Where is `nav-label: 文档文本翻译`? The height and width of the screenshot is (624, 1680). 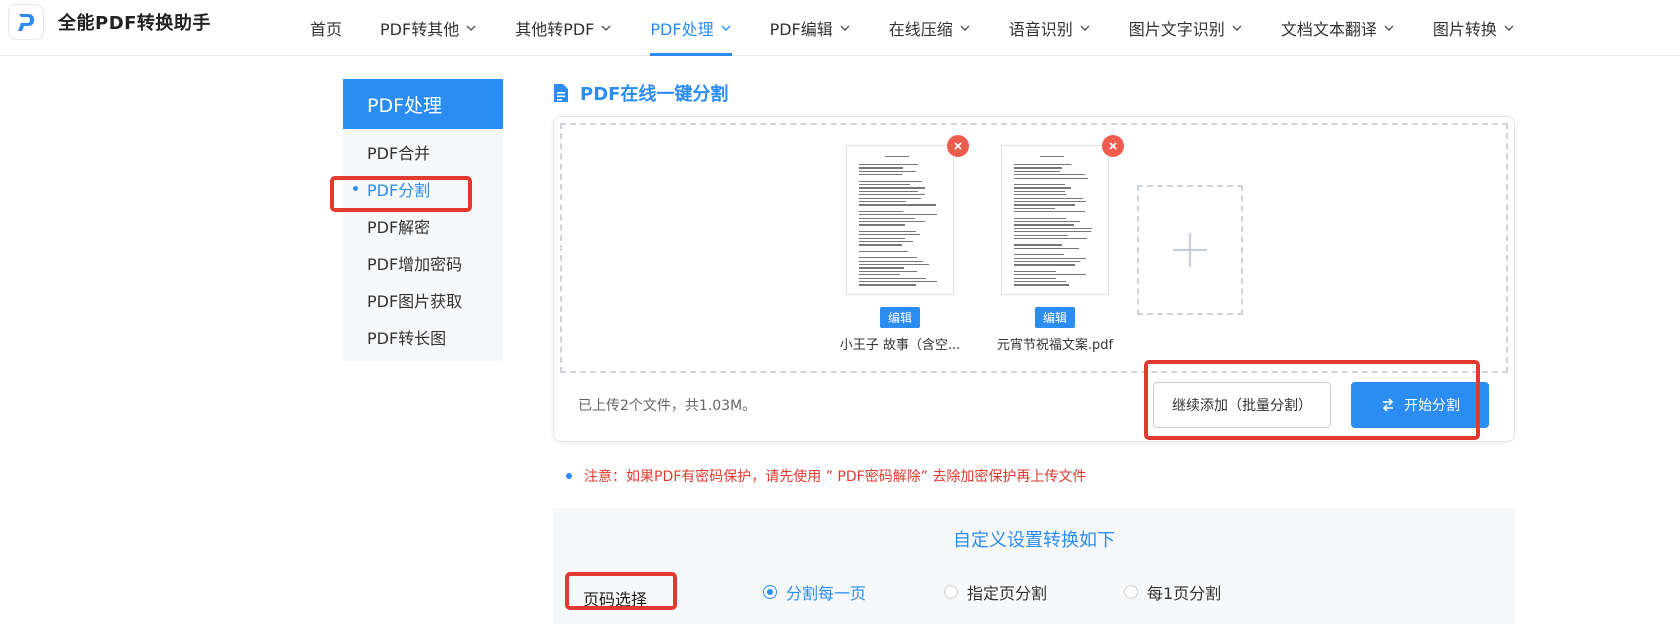 nav-label: 文档文本翻译 is located at coordinates (1328, 29).